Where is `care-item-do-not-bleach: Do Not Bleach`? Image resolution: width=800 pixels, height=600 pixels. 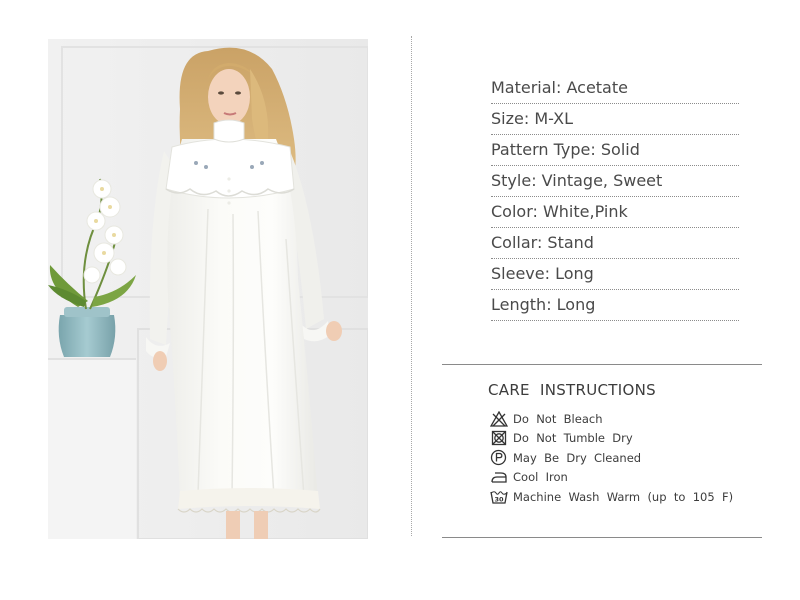
care-item-do-not-bleach: Do Not Bleach is located at coordinates (611, 419).